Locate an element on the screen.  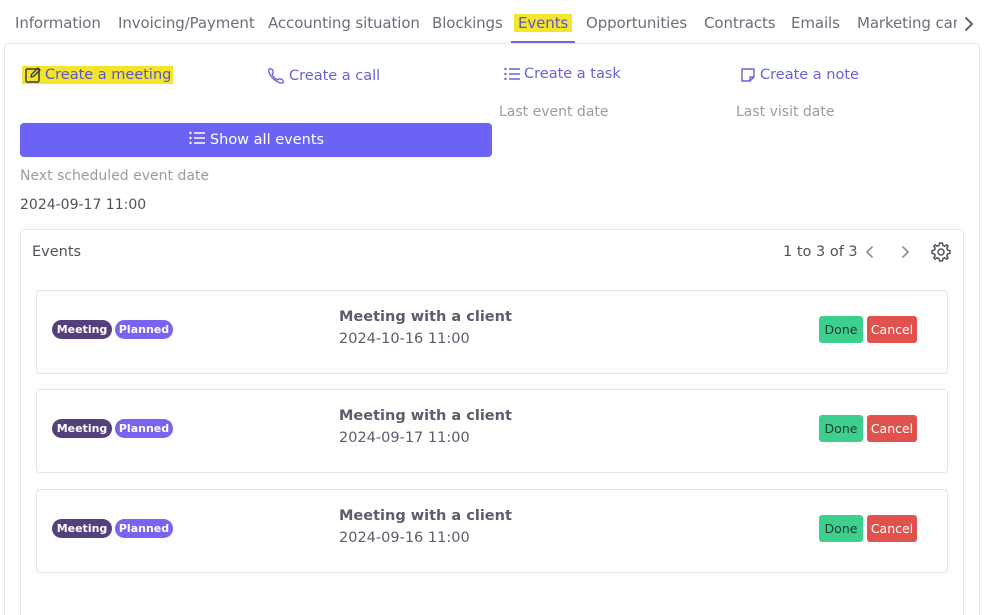
tab-events-label: Events is located at coordinates (543, 23).